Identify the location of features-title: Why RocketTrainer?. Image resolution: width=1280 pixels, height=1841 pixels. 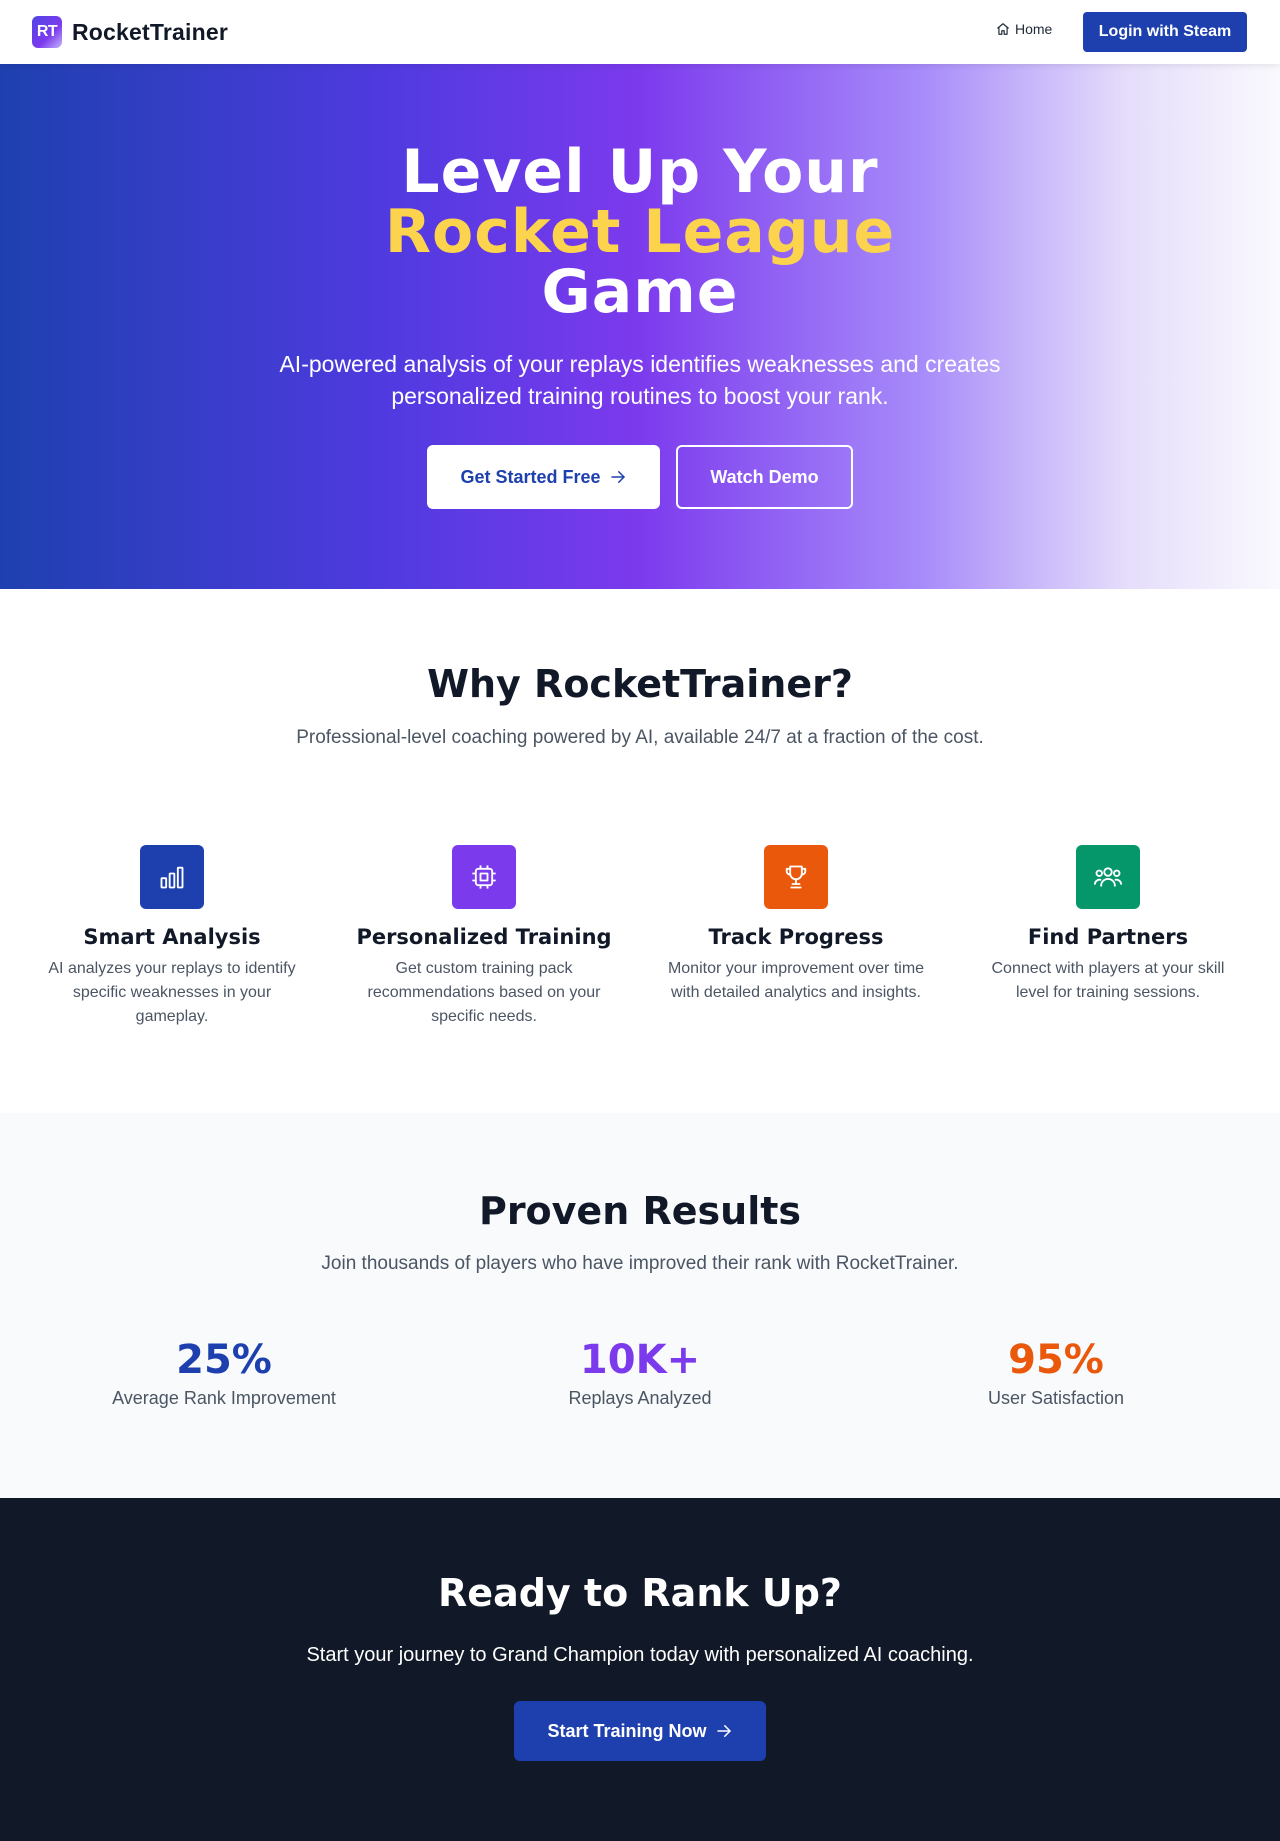
(640, 684).